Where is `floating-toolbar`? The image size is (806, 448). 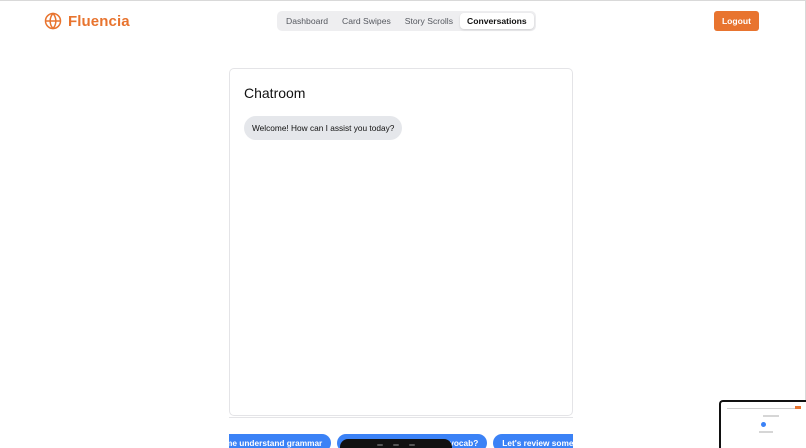 floating-toolbar is located at coordinates (396, 443).